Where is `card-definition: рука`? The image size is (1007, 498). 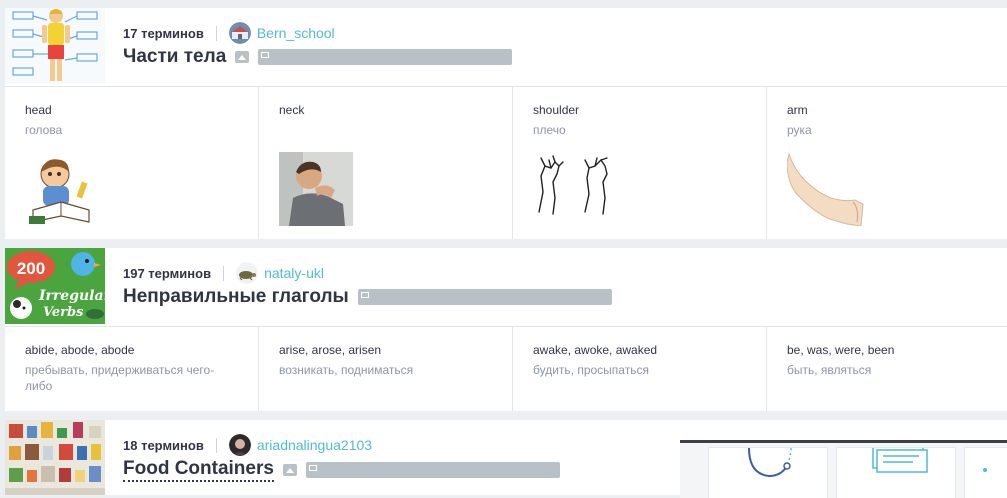 card-definition: рука is located at coordinates (799, 130).